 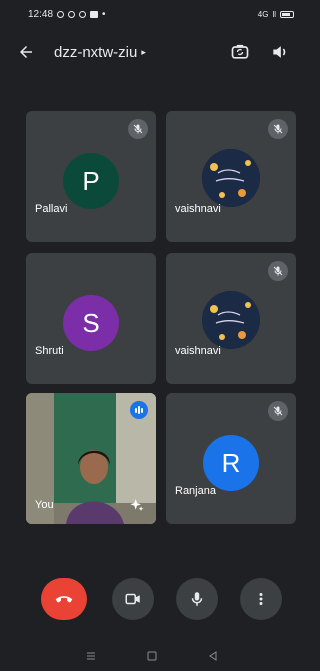 I want to click on status-right: 4G ll, so click(x=276, y=14).